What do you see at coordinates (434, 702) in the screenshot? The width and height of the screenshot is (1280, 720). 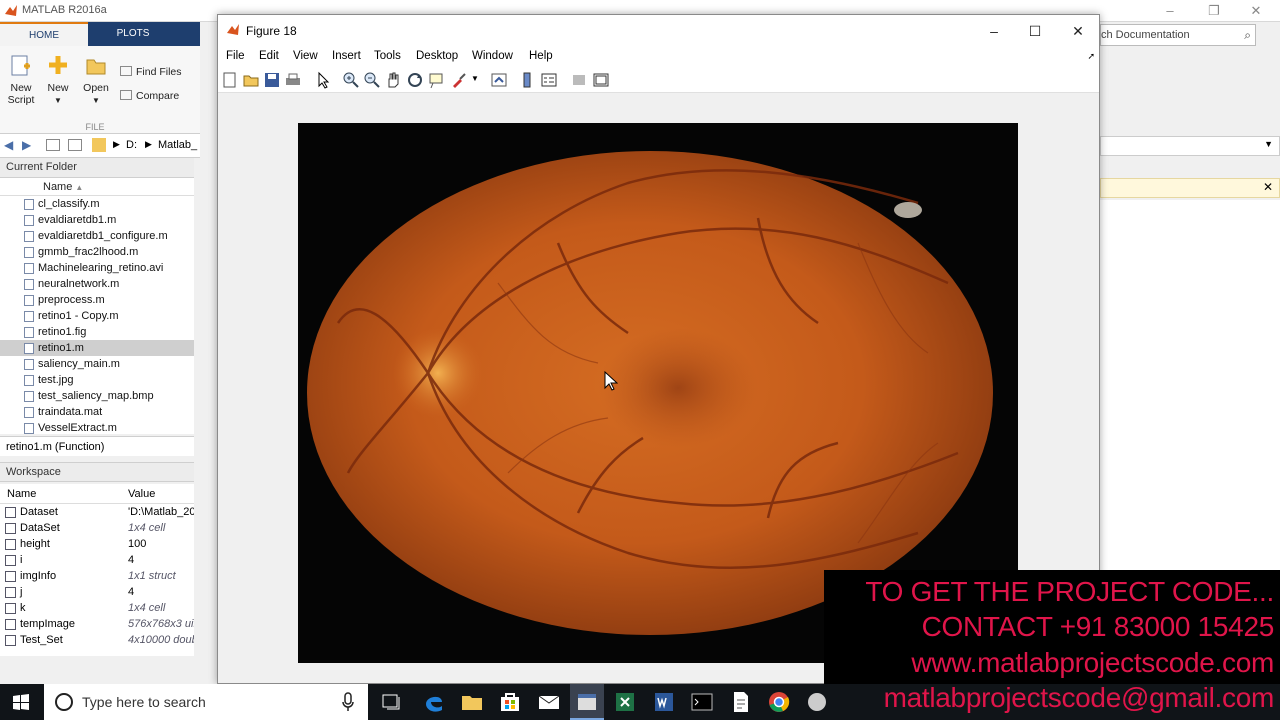 I see `edge-browser-icon` at bounding box center [434, 702].